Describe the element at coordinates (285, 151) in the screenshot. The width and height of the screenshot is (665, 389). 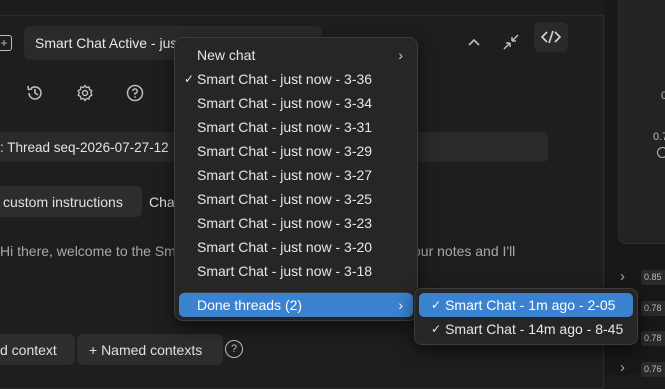
I see `menu-item-label: Smart Chat - just now - 3-29` at that location.